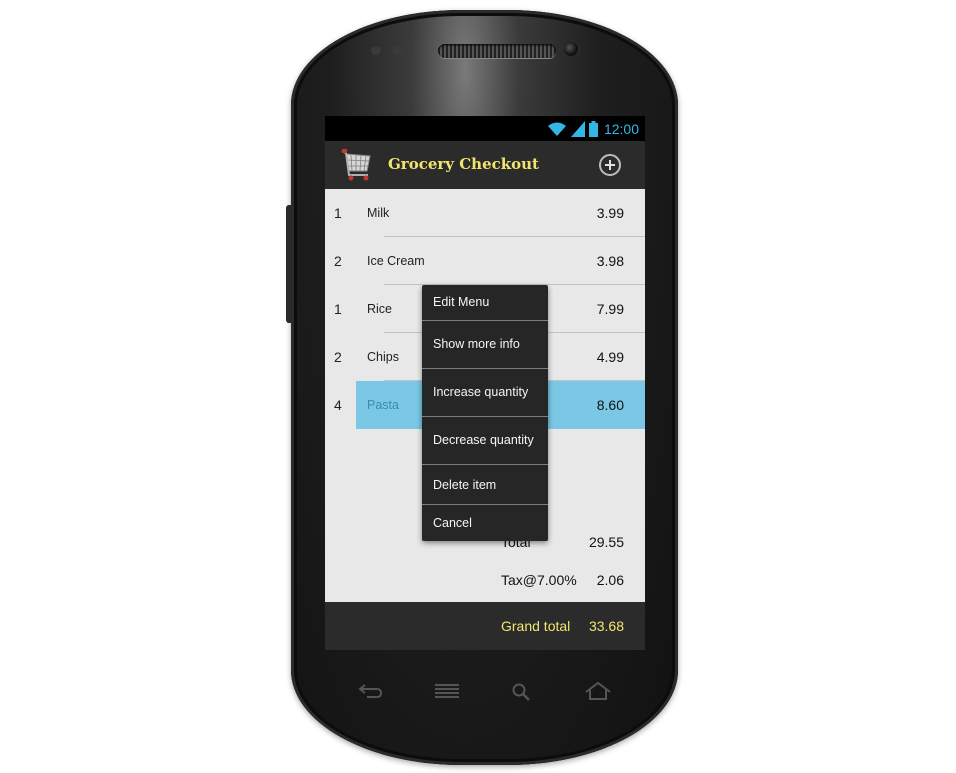  Describe the element at coordinates (485, 128) in the screenshot. I see `status-bar: 12:00` at that location.